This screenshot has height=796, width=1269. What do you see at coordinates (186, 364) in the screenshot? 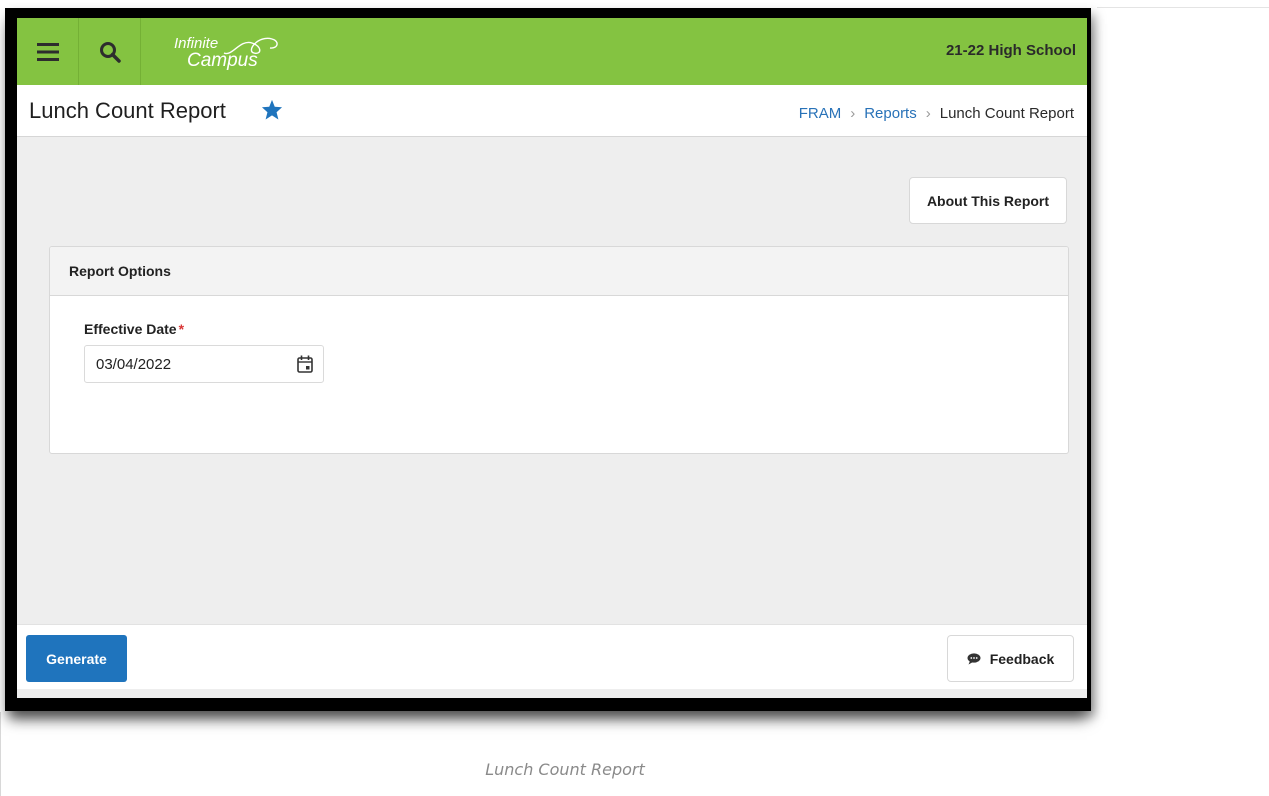
I see `effective-date-input` at bounding box center [186, 364].